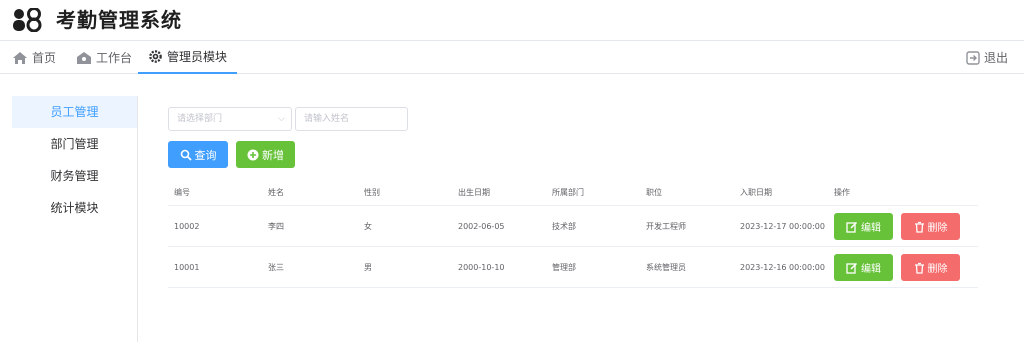  What do you see at coordinates (276, 192) in the screenshot?
I see `col-name: 姓名` at bounding box center [276, 192].